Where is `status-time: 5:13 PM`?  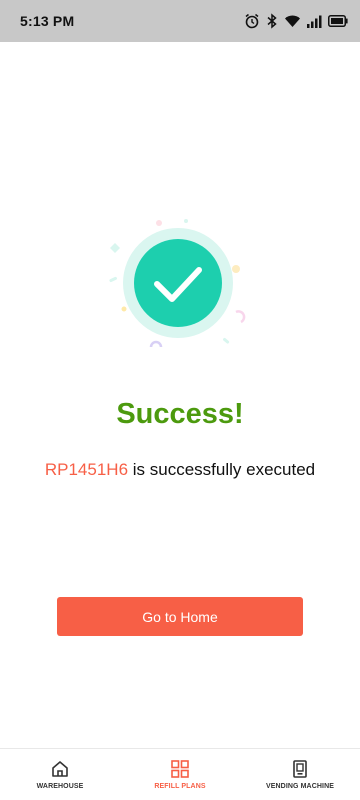 status-time: 5:13 PM is located at coordinates (47, 21).